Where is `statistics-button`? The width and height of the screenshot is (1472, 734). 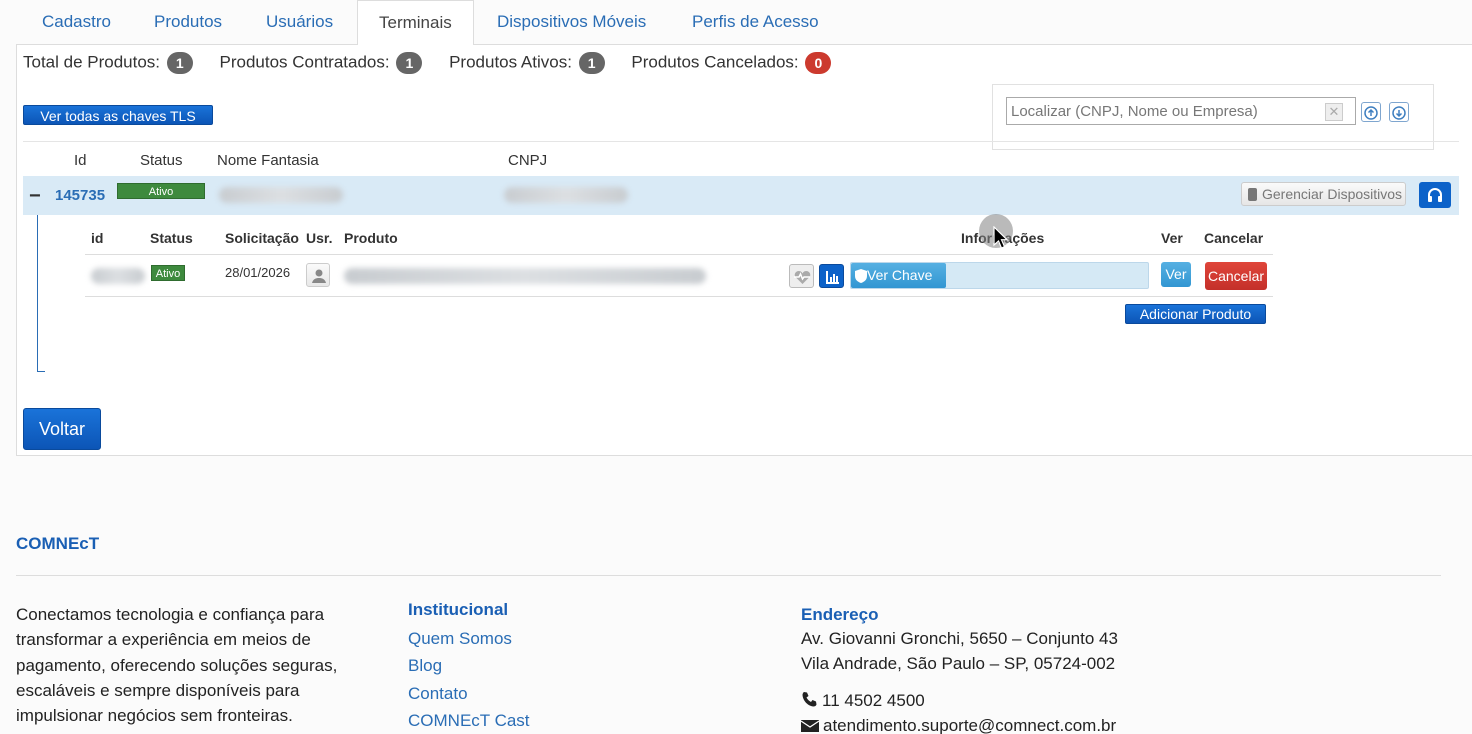 statistics-button is located at coordinates (831, 276).